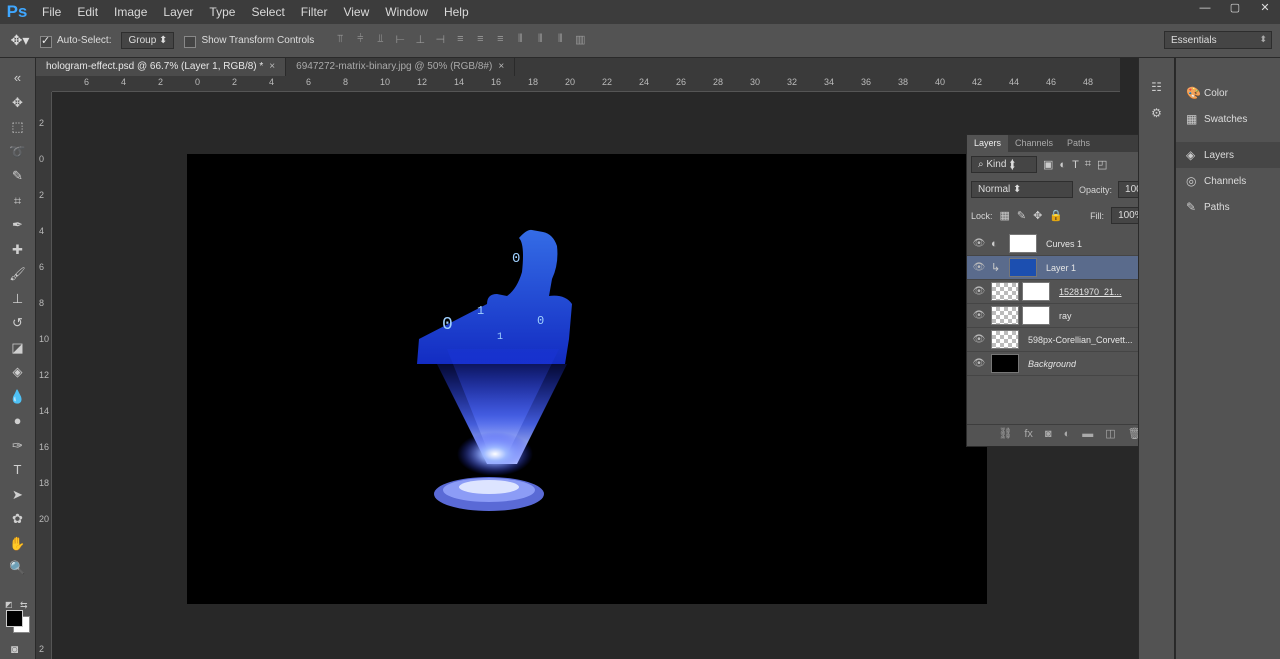 The image size is (1280, 659). What do you see at coordinates (1028, 434) in the screenshot?
I see `fx-icon: fx` at bounding box center [1028, 434].